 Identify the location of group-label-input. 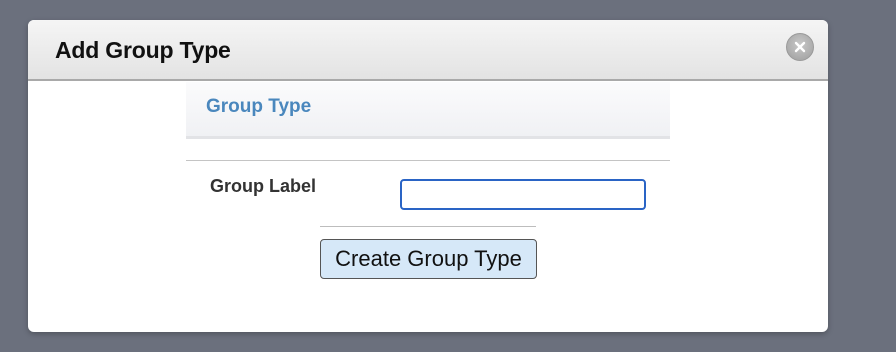
(523, 194).